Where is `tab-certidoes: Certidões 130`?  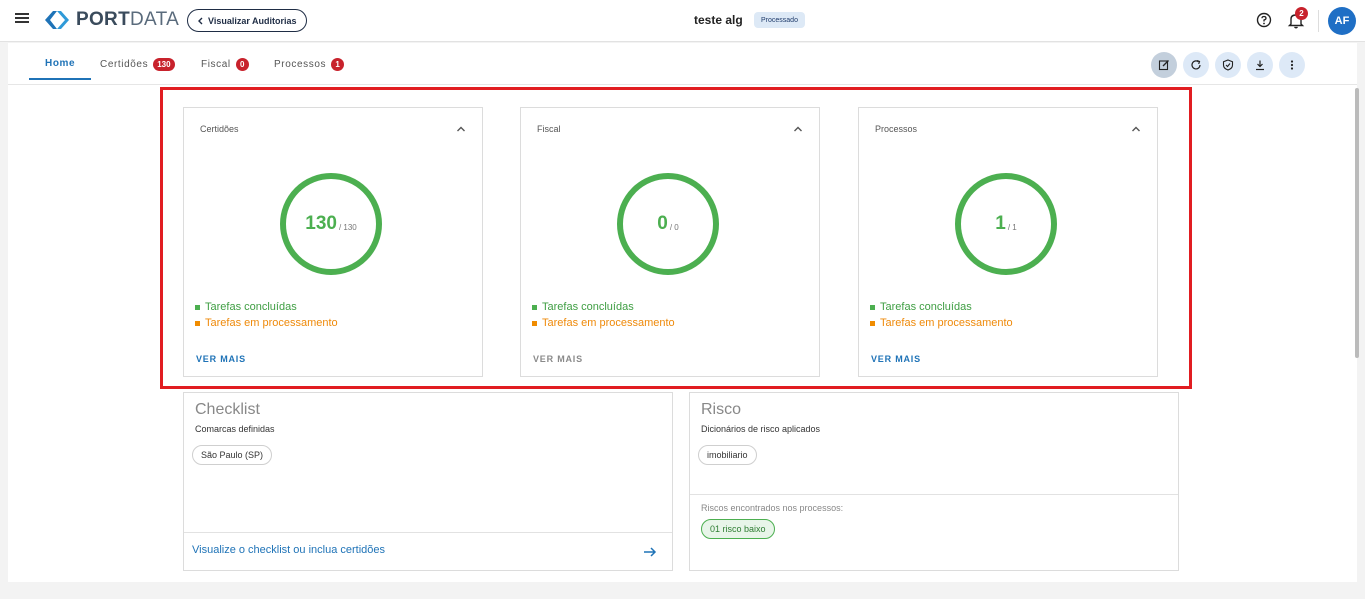 tab-certidoes: Certidões 130 is located at coordinates (137, 64).